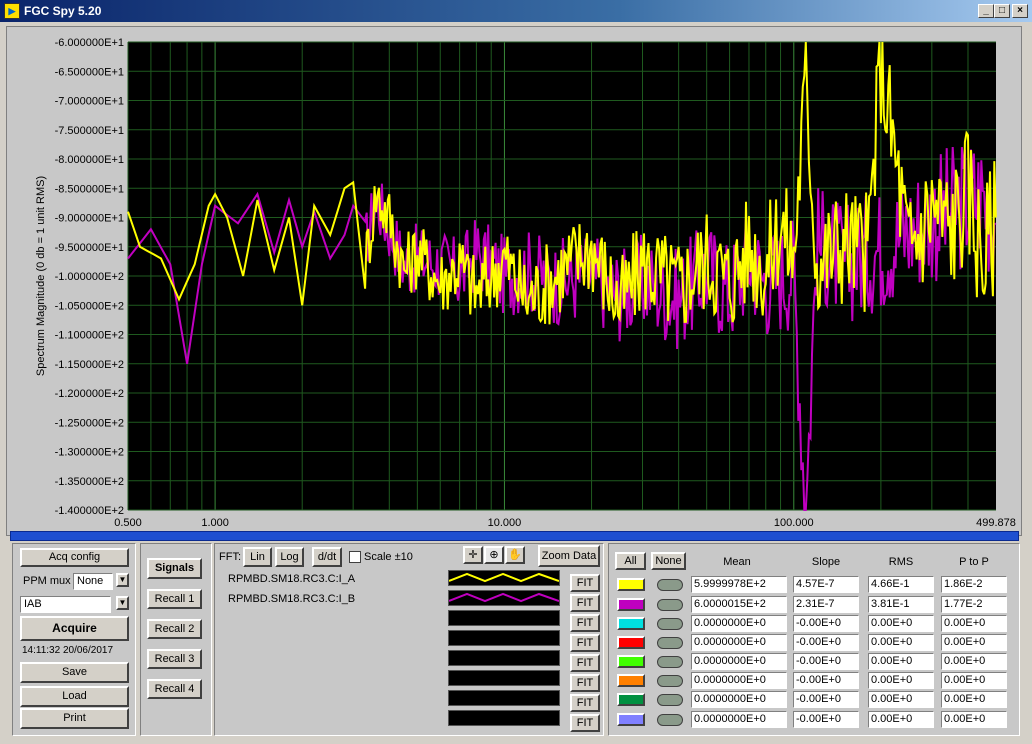 The width and height of the screenshot is (1032, 744). What do you see at coordinates (74, 718) in the screenshot?
I see `print-button: Print` at bounding box center [74, 718].